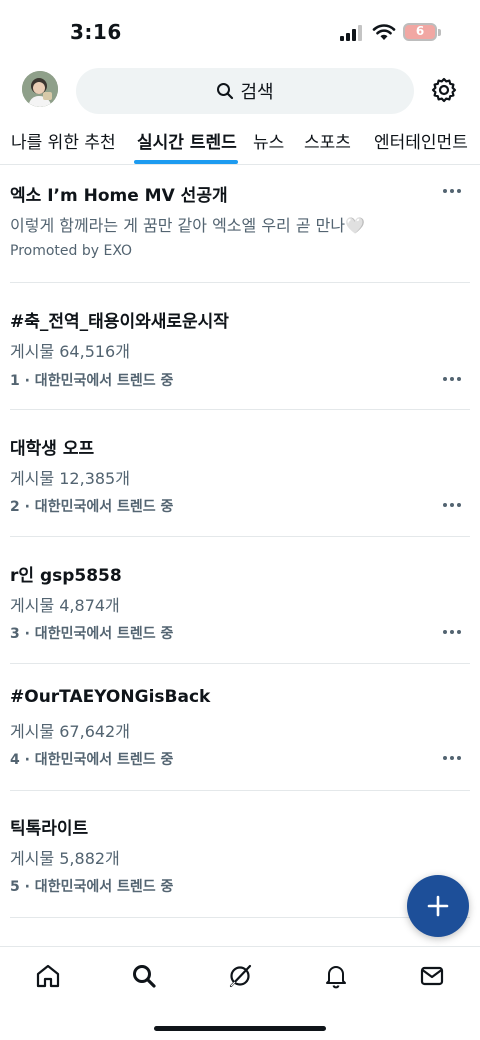 This screenshot has height=1040, width=480. What do you see at coordinates (186, 162) in the screenshot?
I see `active-tab-indicator` at bounding box center [186, 162].